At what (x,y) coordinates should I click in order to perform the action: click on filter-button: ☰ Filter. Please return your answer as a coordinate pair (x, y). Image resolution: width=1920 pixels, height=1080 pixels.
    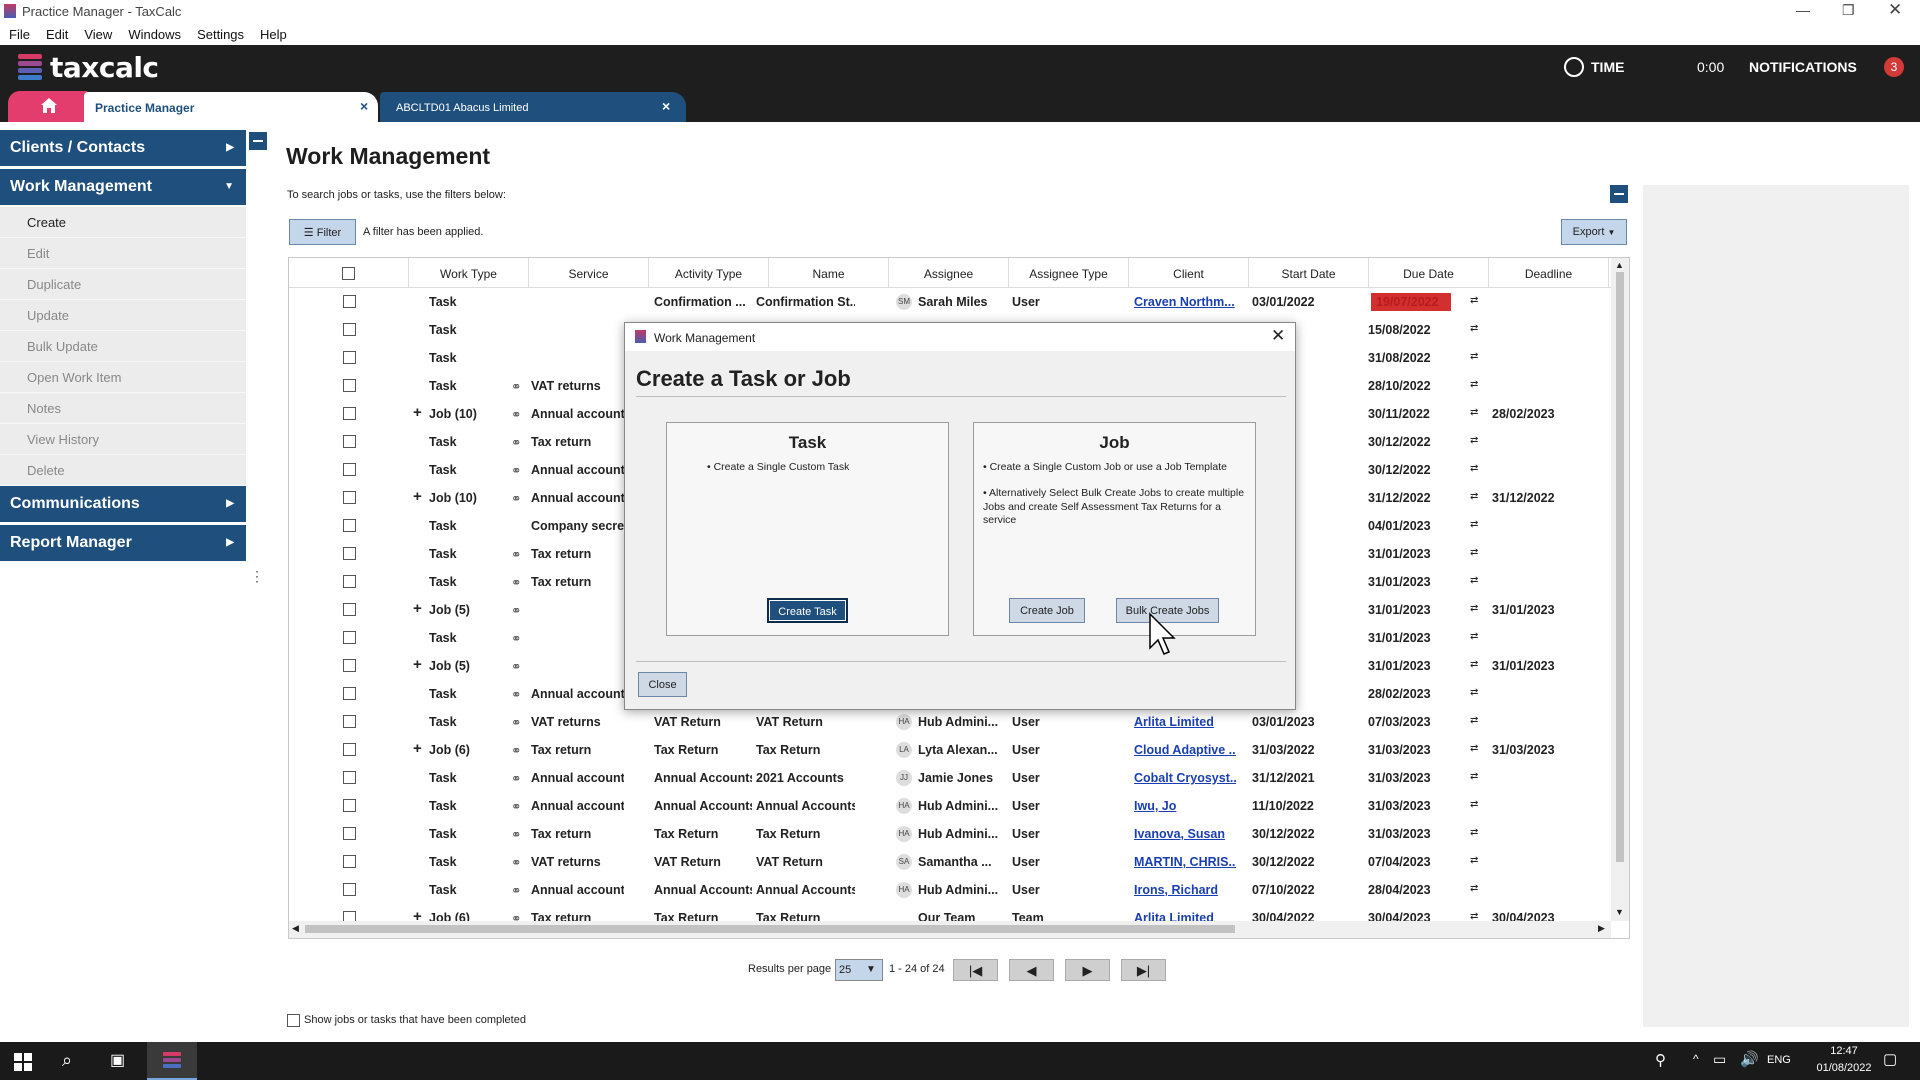
    Looking at the image, I should click on (322, 232).